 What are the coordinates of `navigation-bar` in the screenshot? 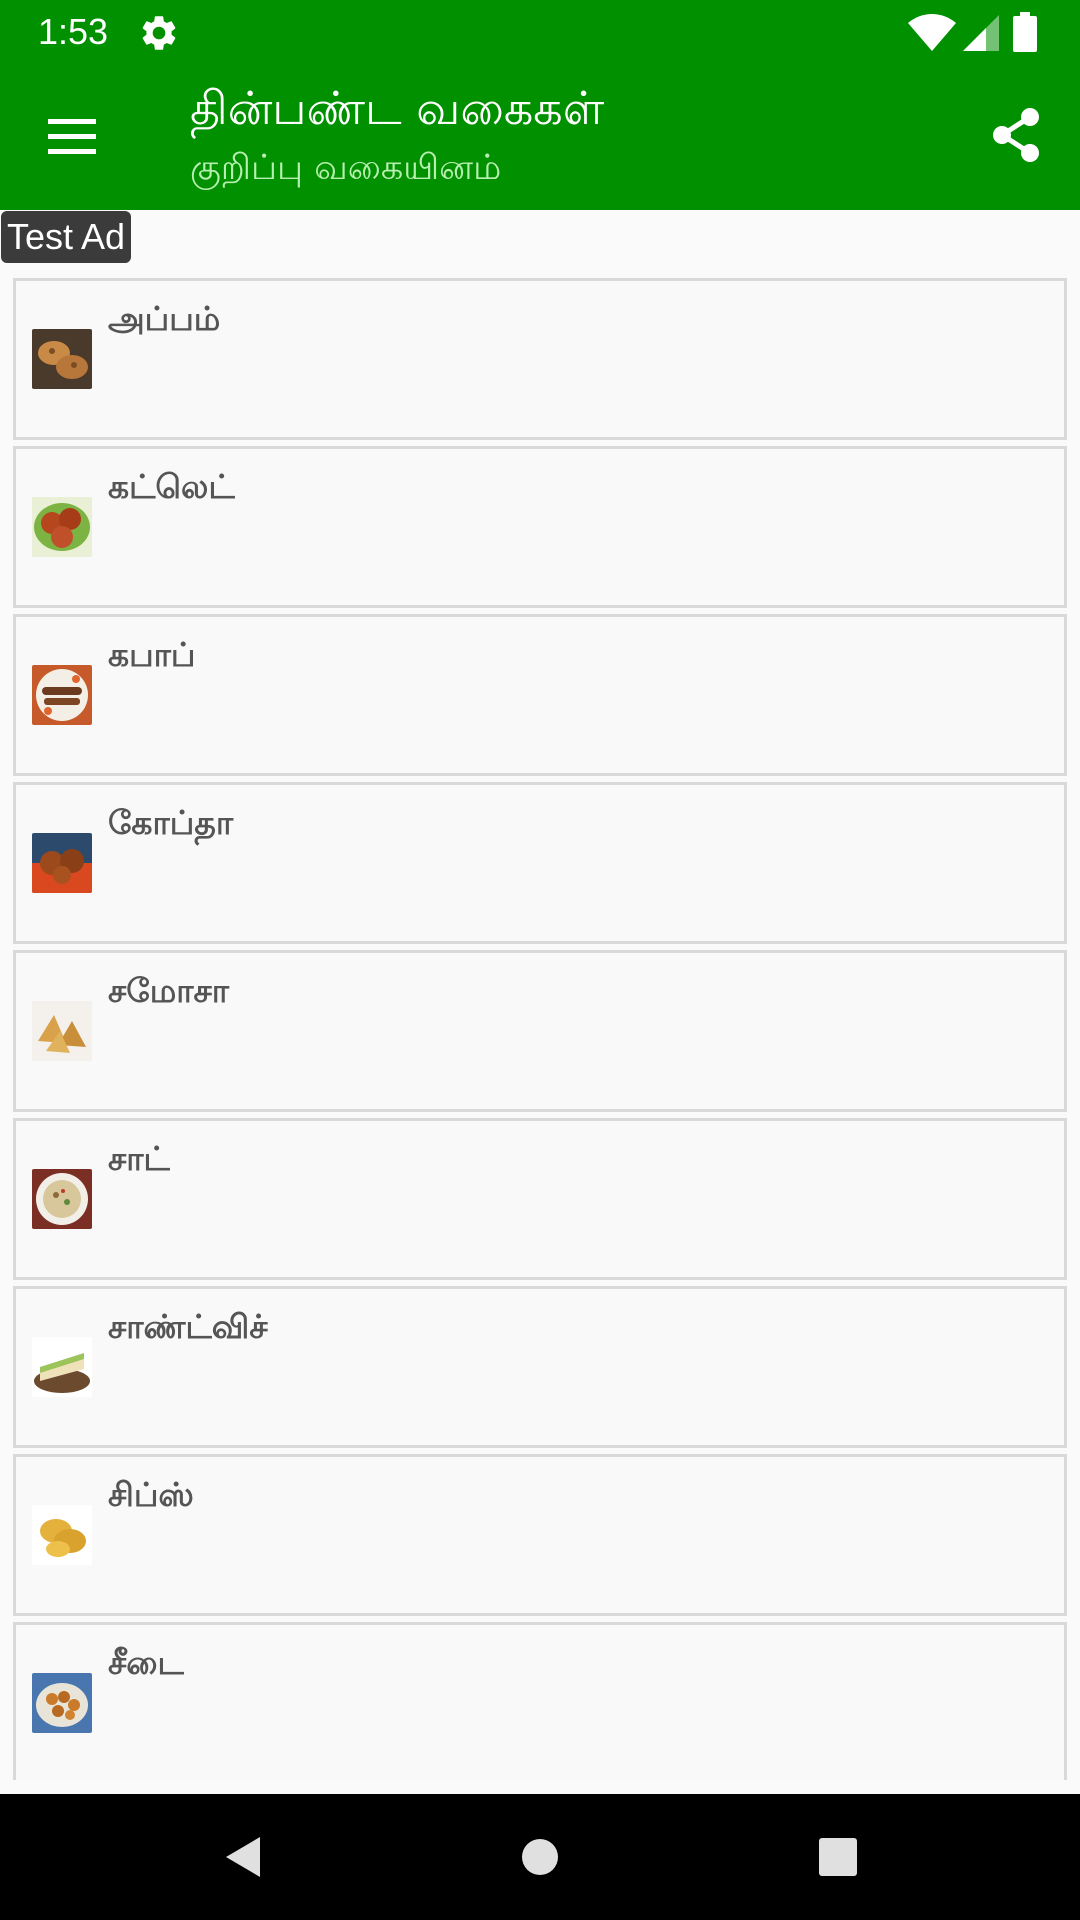 It's located at (540, 1857).